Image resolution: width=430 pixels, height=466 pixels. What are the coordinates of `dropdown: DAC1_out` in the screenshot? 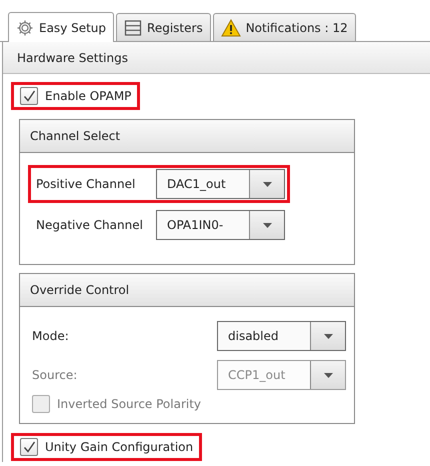 It's located at (220, 184).